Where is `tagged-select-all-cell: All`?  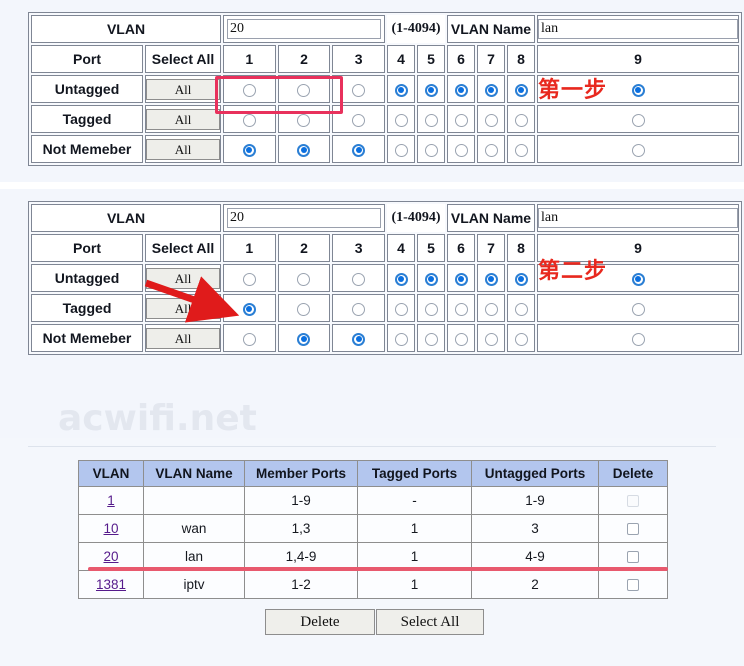 tagged-select-all-cell: All is located at coordinates (183, 119).